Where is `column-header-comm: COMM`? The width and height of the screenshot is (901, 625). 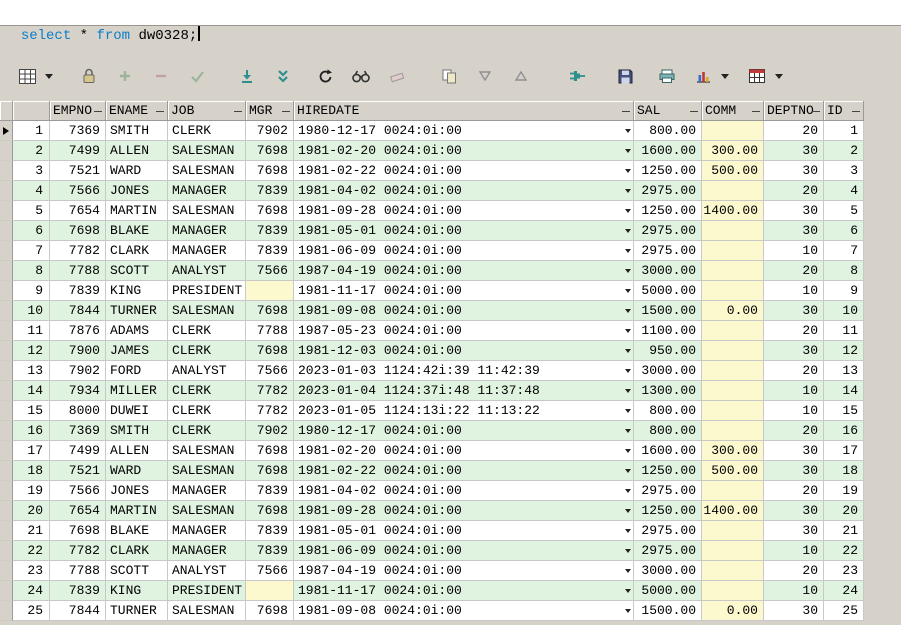
column-header-comm: COMM is located at coordinates (733, 111).